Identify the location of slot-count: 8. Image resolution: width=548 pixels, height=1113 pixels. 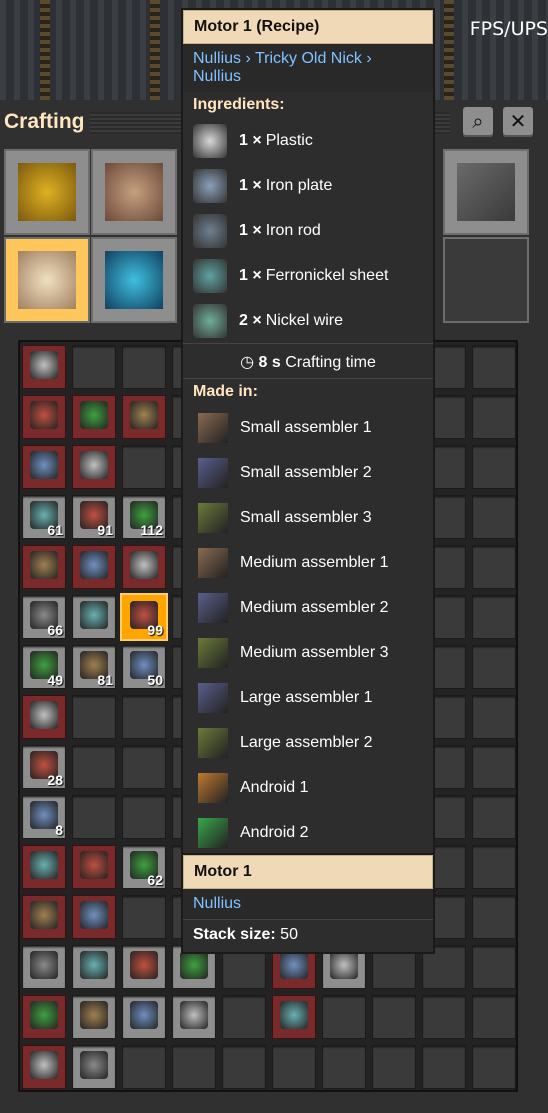
(59, 830).